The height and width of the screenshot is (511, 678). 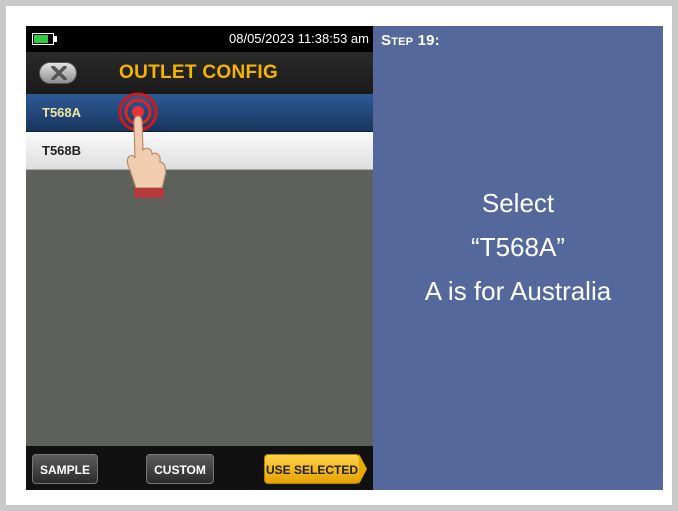 What do you see at coordinates (199, 113) in the screenshot?
I see `option-t568a: T568A` at bounding box center [199, 113].